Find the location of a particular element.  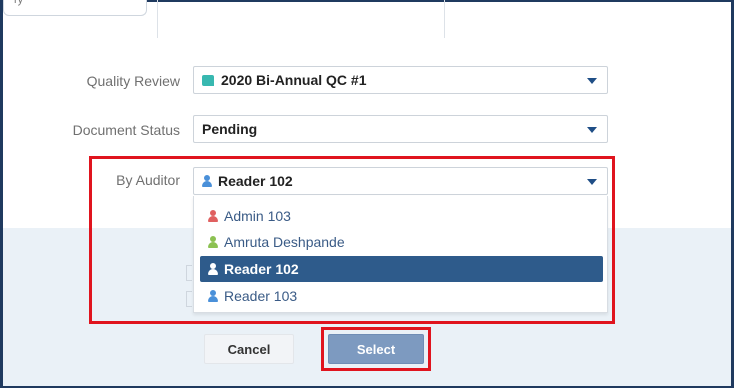

document-status-select: Pending is located at coordinates (400, 129).